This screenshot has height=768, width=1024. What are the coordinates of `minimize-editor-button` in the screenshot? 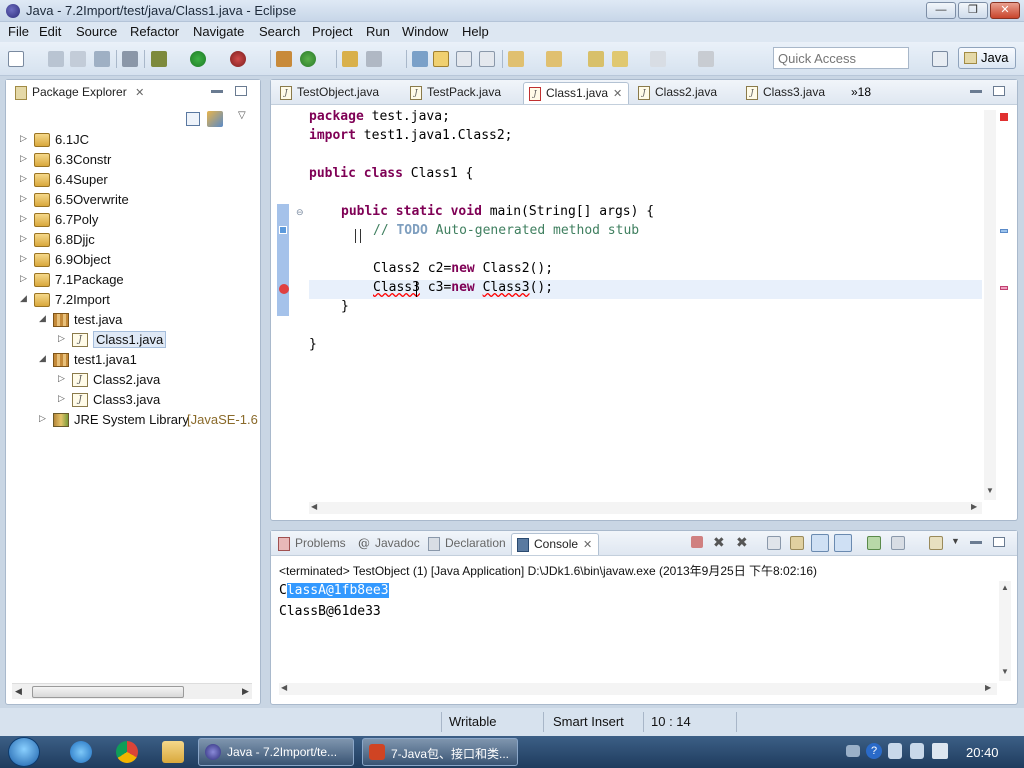 It's located at (976, 91).